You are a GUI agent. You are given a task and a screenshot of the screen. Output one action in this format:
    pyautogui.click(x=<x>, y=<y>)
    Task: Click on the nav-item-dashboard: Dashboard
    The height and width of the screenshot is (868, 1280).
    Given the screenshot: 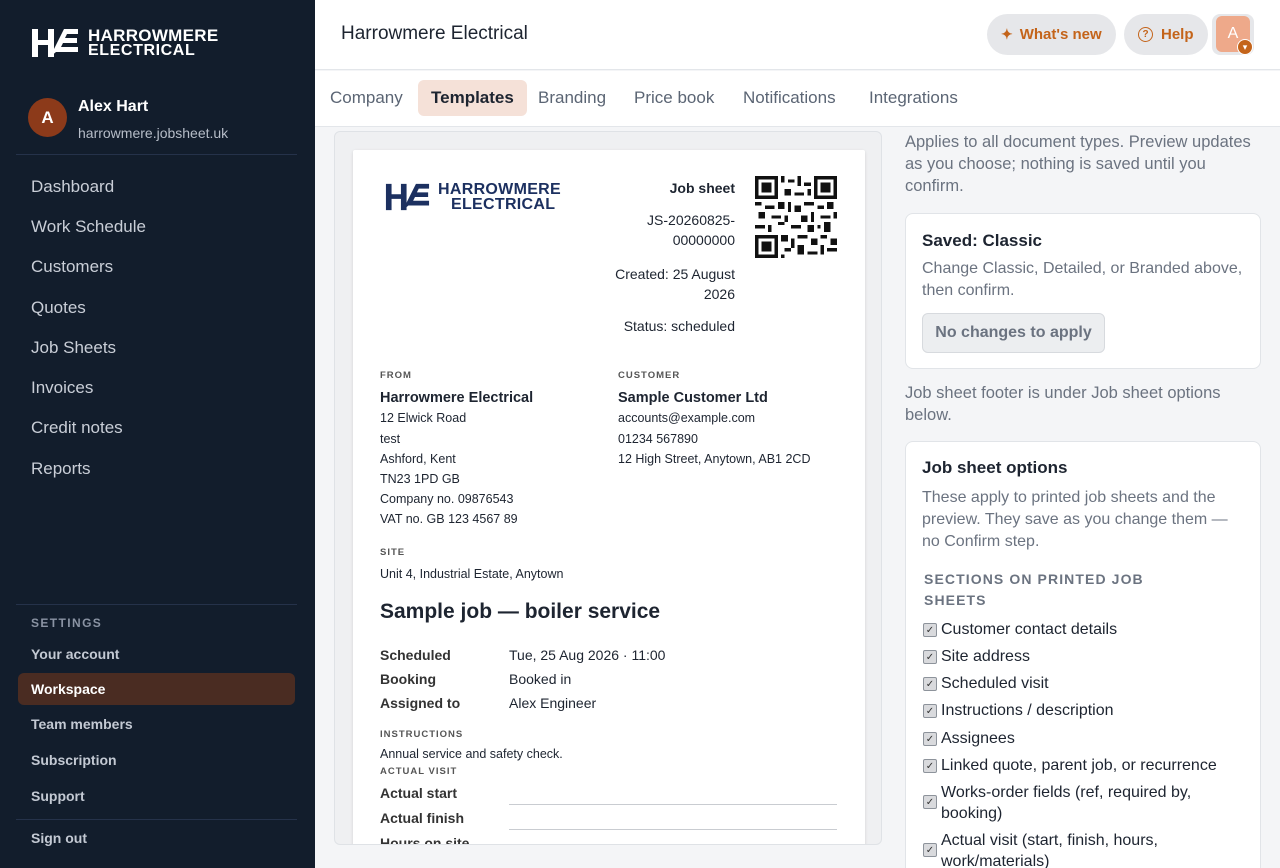 What is the action you would take?
    pyautogui.click(x=72, y=187)
    